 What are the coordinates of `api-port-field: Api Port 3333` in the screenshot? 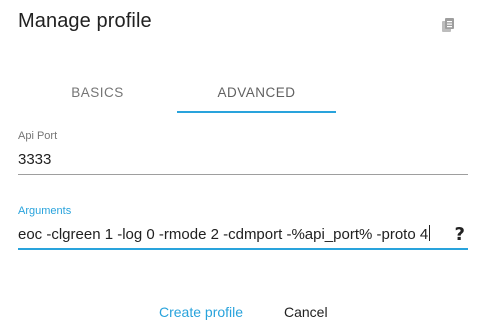 It's located at (243, 152).